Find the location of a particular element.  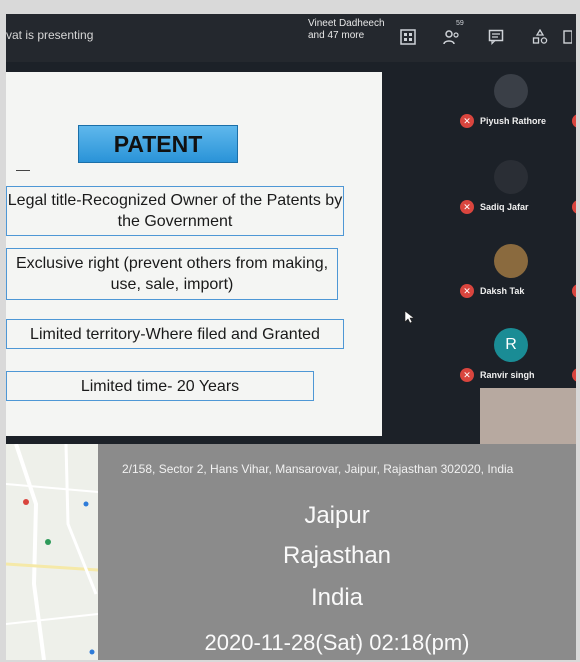

people-icon is located at coordinates (451, 37).